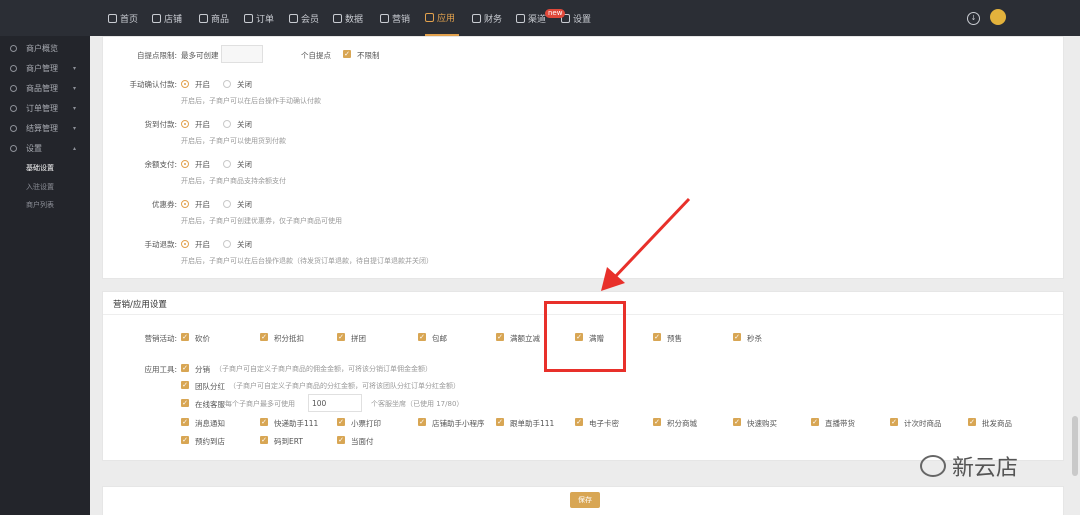  Describe the element at coordinates (185, 385) in the screenshot. I see `team-bonus-checkbox: ✓` at that location.